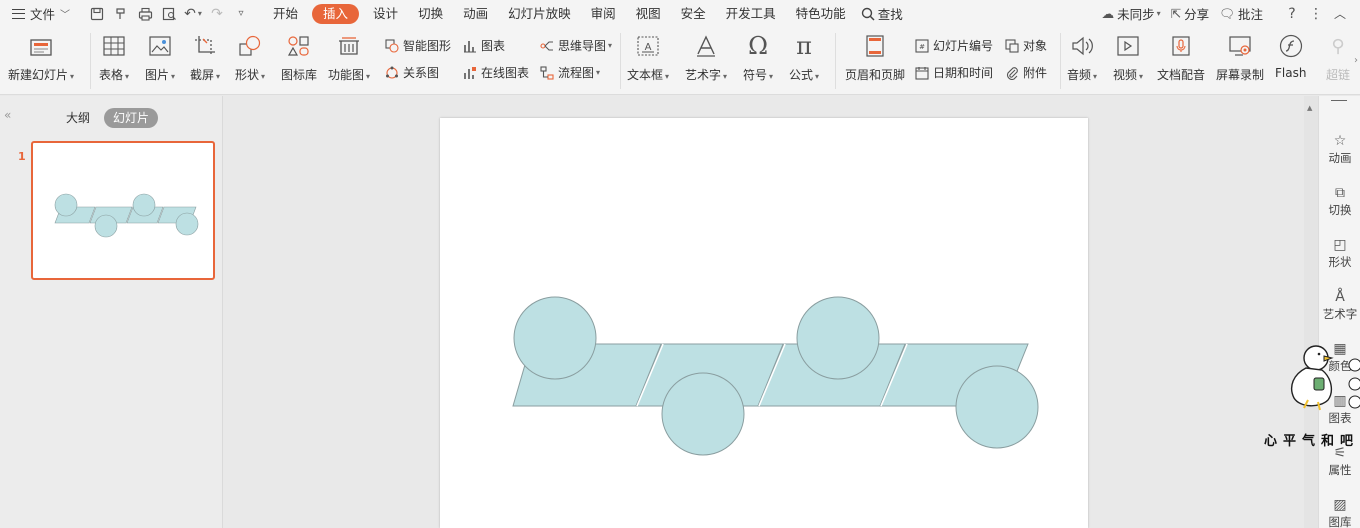 This screenshot has height=528, width=1360. Describe the element at coordinates (963, 46) in the screenshot. I see `slide-number-label: 幻灯片编号` at that location.